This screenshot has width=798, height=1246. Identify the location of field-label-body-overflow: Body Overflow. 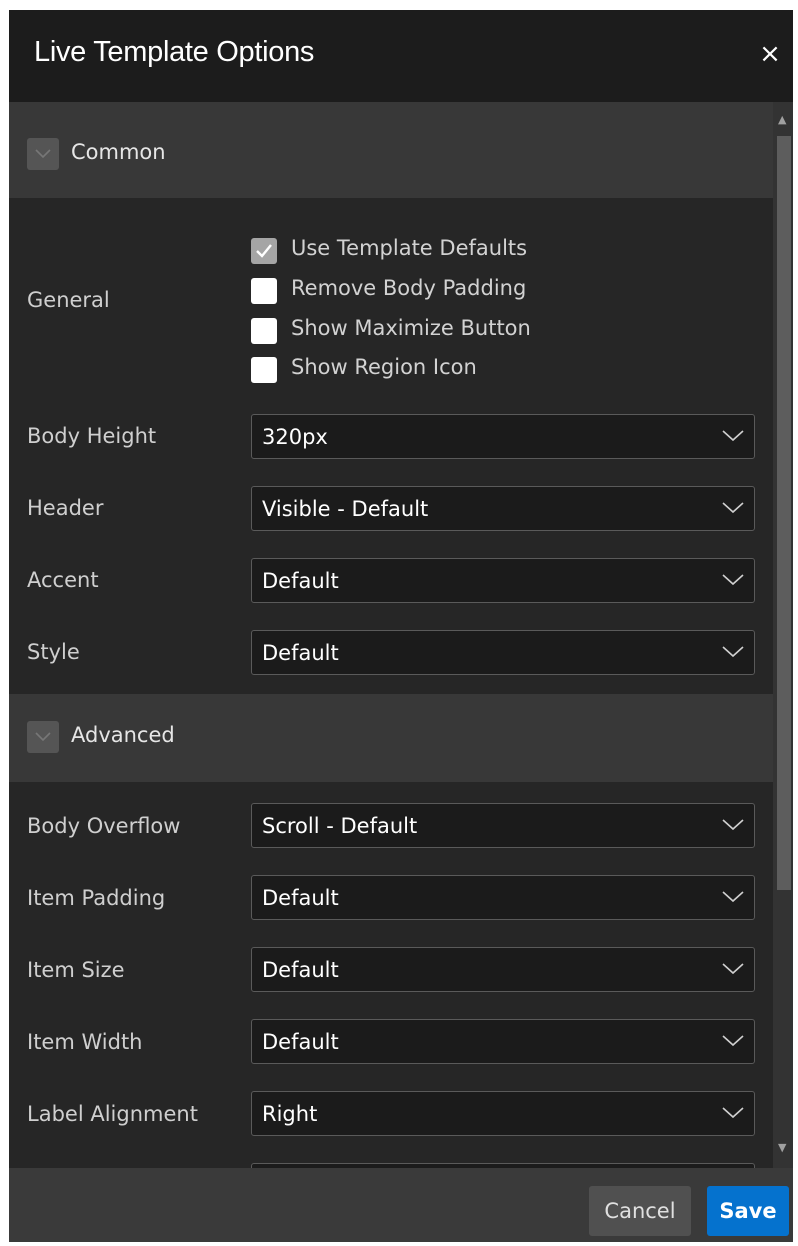
(104, 826).